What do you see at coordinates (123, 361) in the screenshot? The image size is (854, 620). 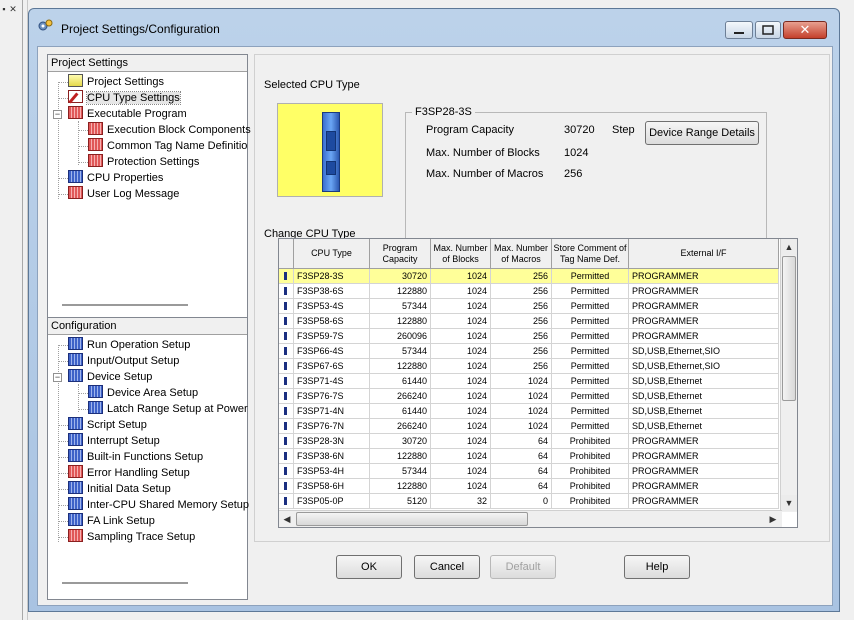 I see `tree-item-input-output-setup: Input/Output Setup` at bounding box center [123, 361].